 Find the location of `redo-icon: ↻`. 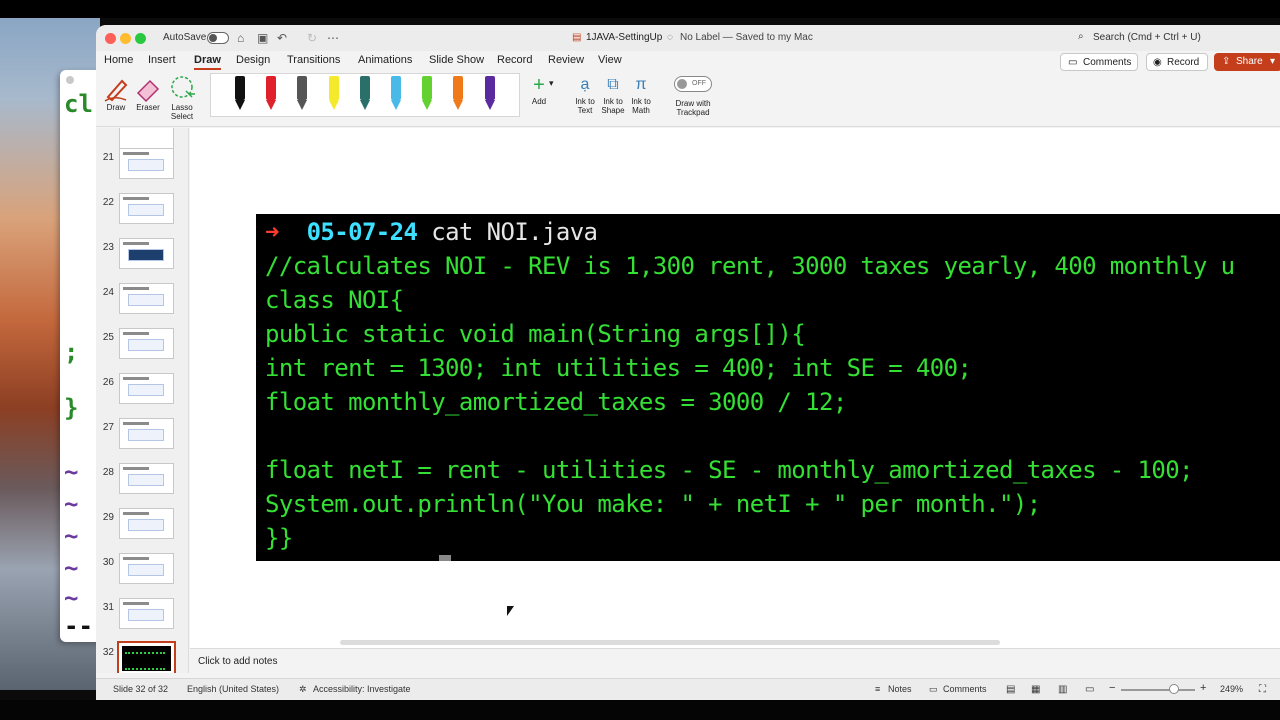

redo-icon: ↻ is located at coordinates (312, 38).